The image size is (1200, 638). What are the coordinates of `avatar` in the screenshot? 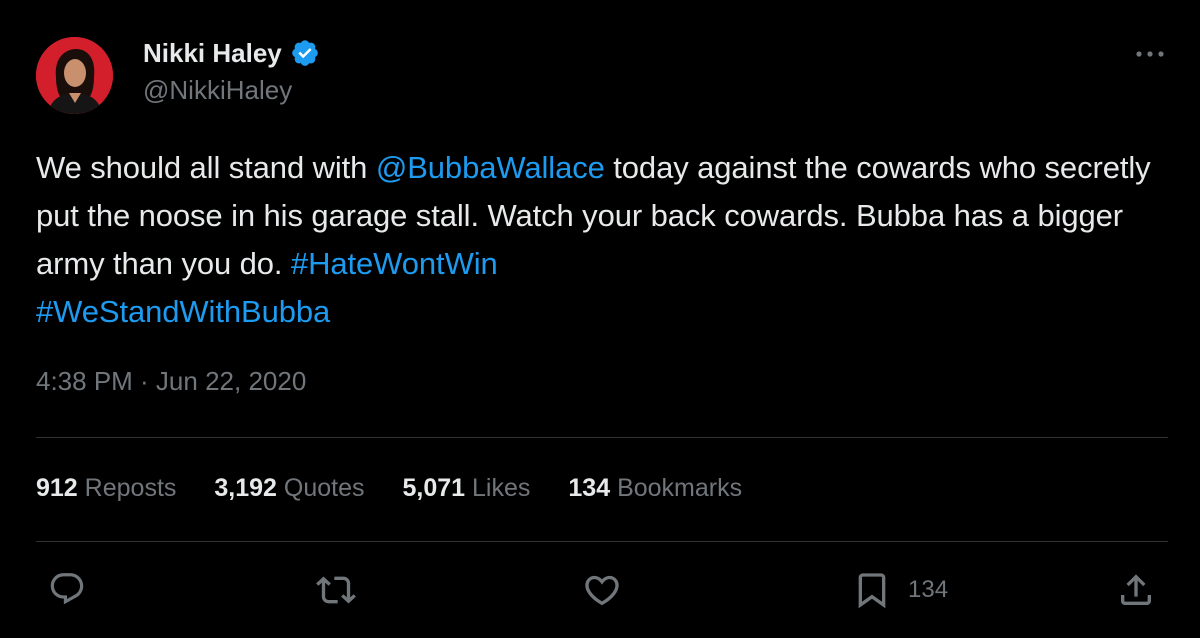 It's located at (74, 75).